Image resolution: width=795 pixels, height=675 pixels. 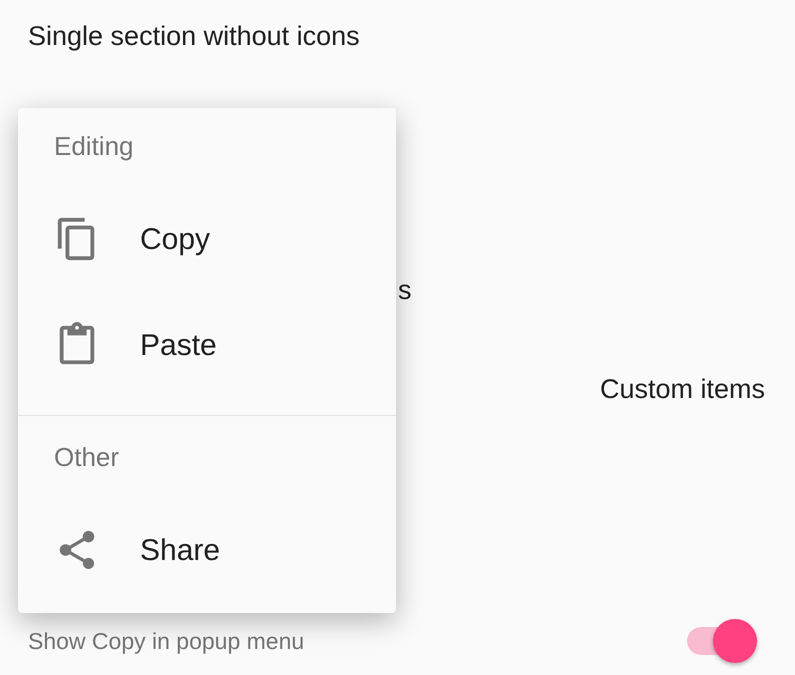 What do you see at coordinates (207, 550) in the screenshot?
I see `menu-item: Share` at bounding box center [207, 550].